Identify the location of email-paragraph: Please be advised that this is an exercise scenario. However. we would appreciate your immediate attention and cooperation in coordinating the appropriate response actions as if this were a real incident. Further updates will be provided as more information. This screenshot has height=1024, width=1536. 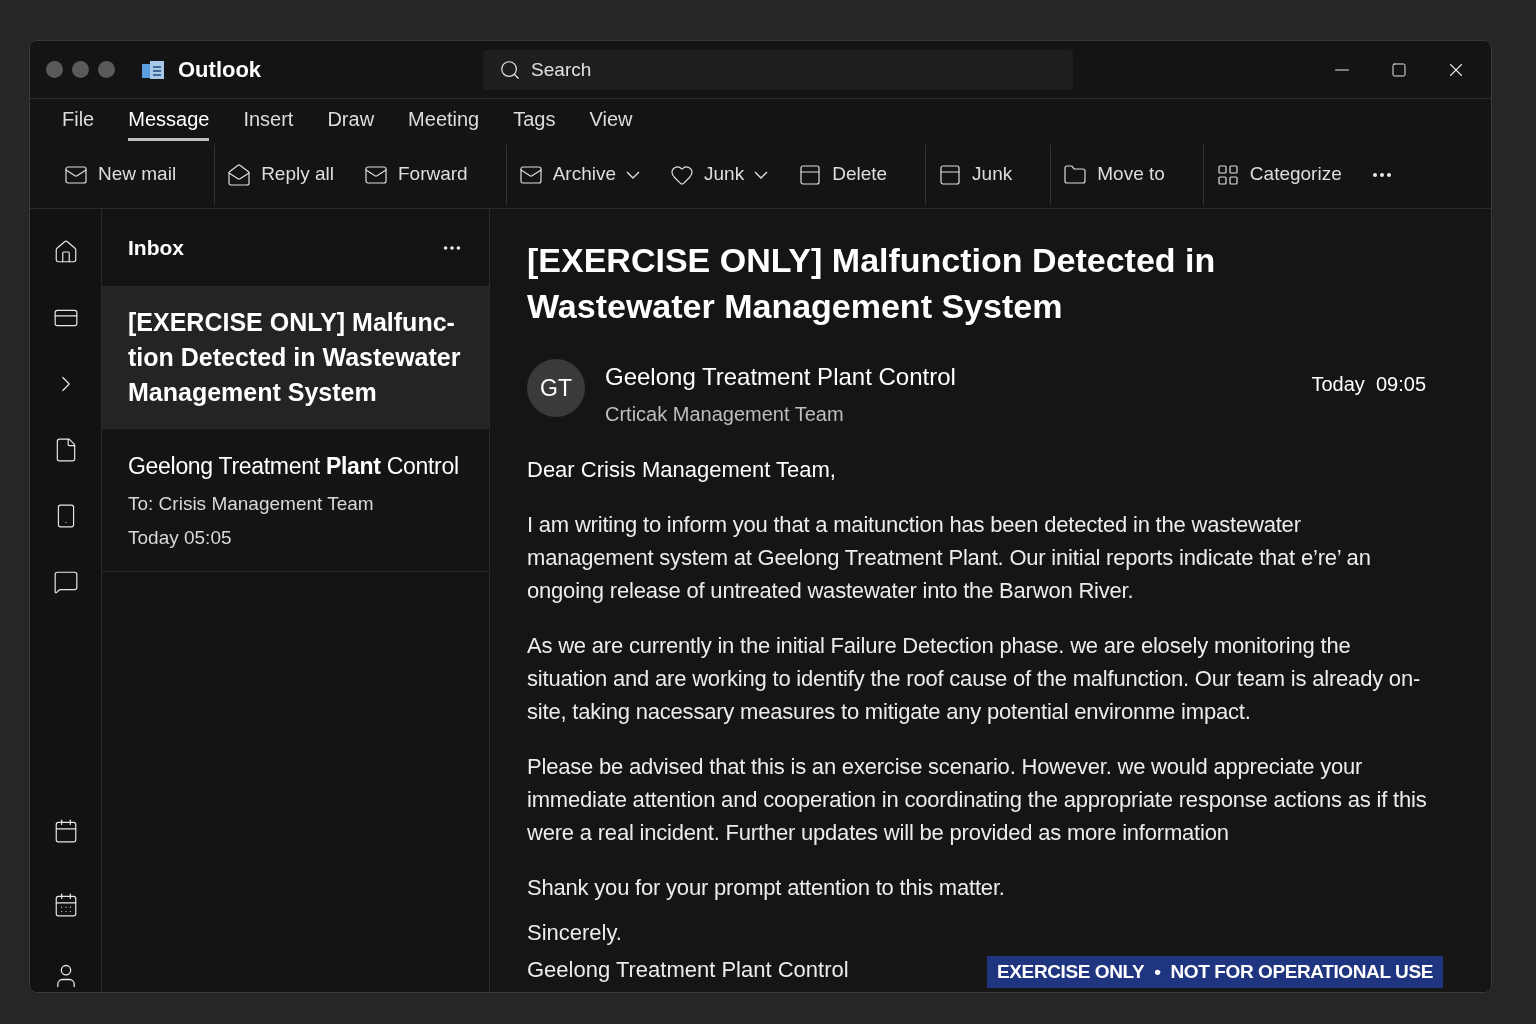
(977, 800).